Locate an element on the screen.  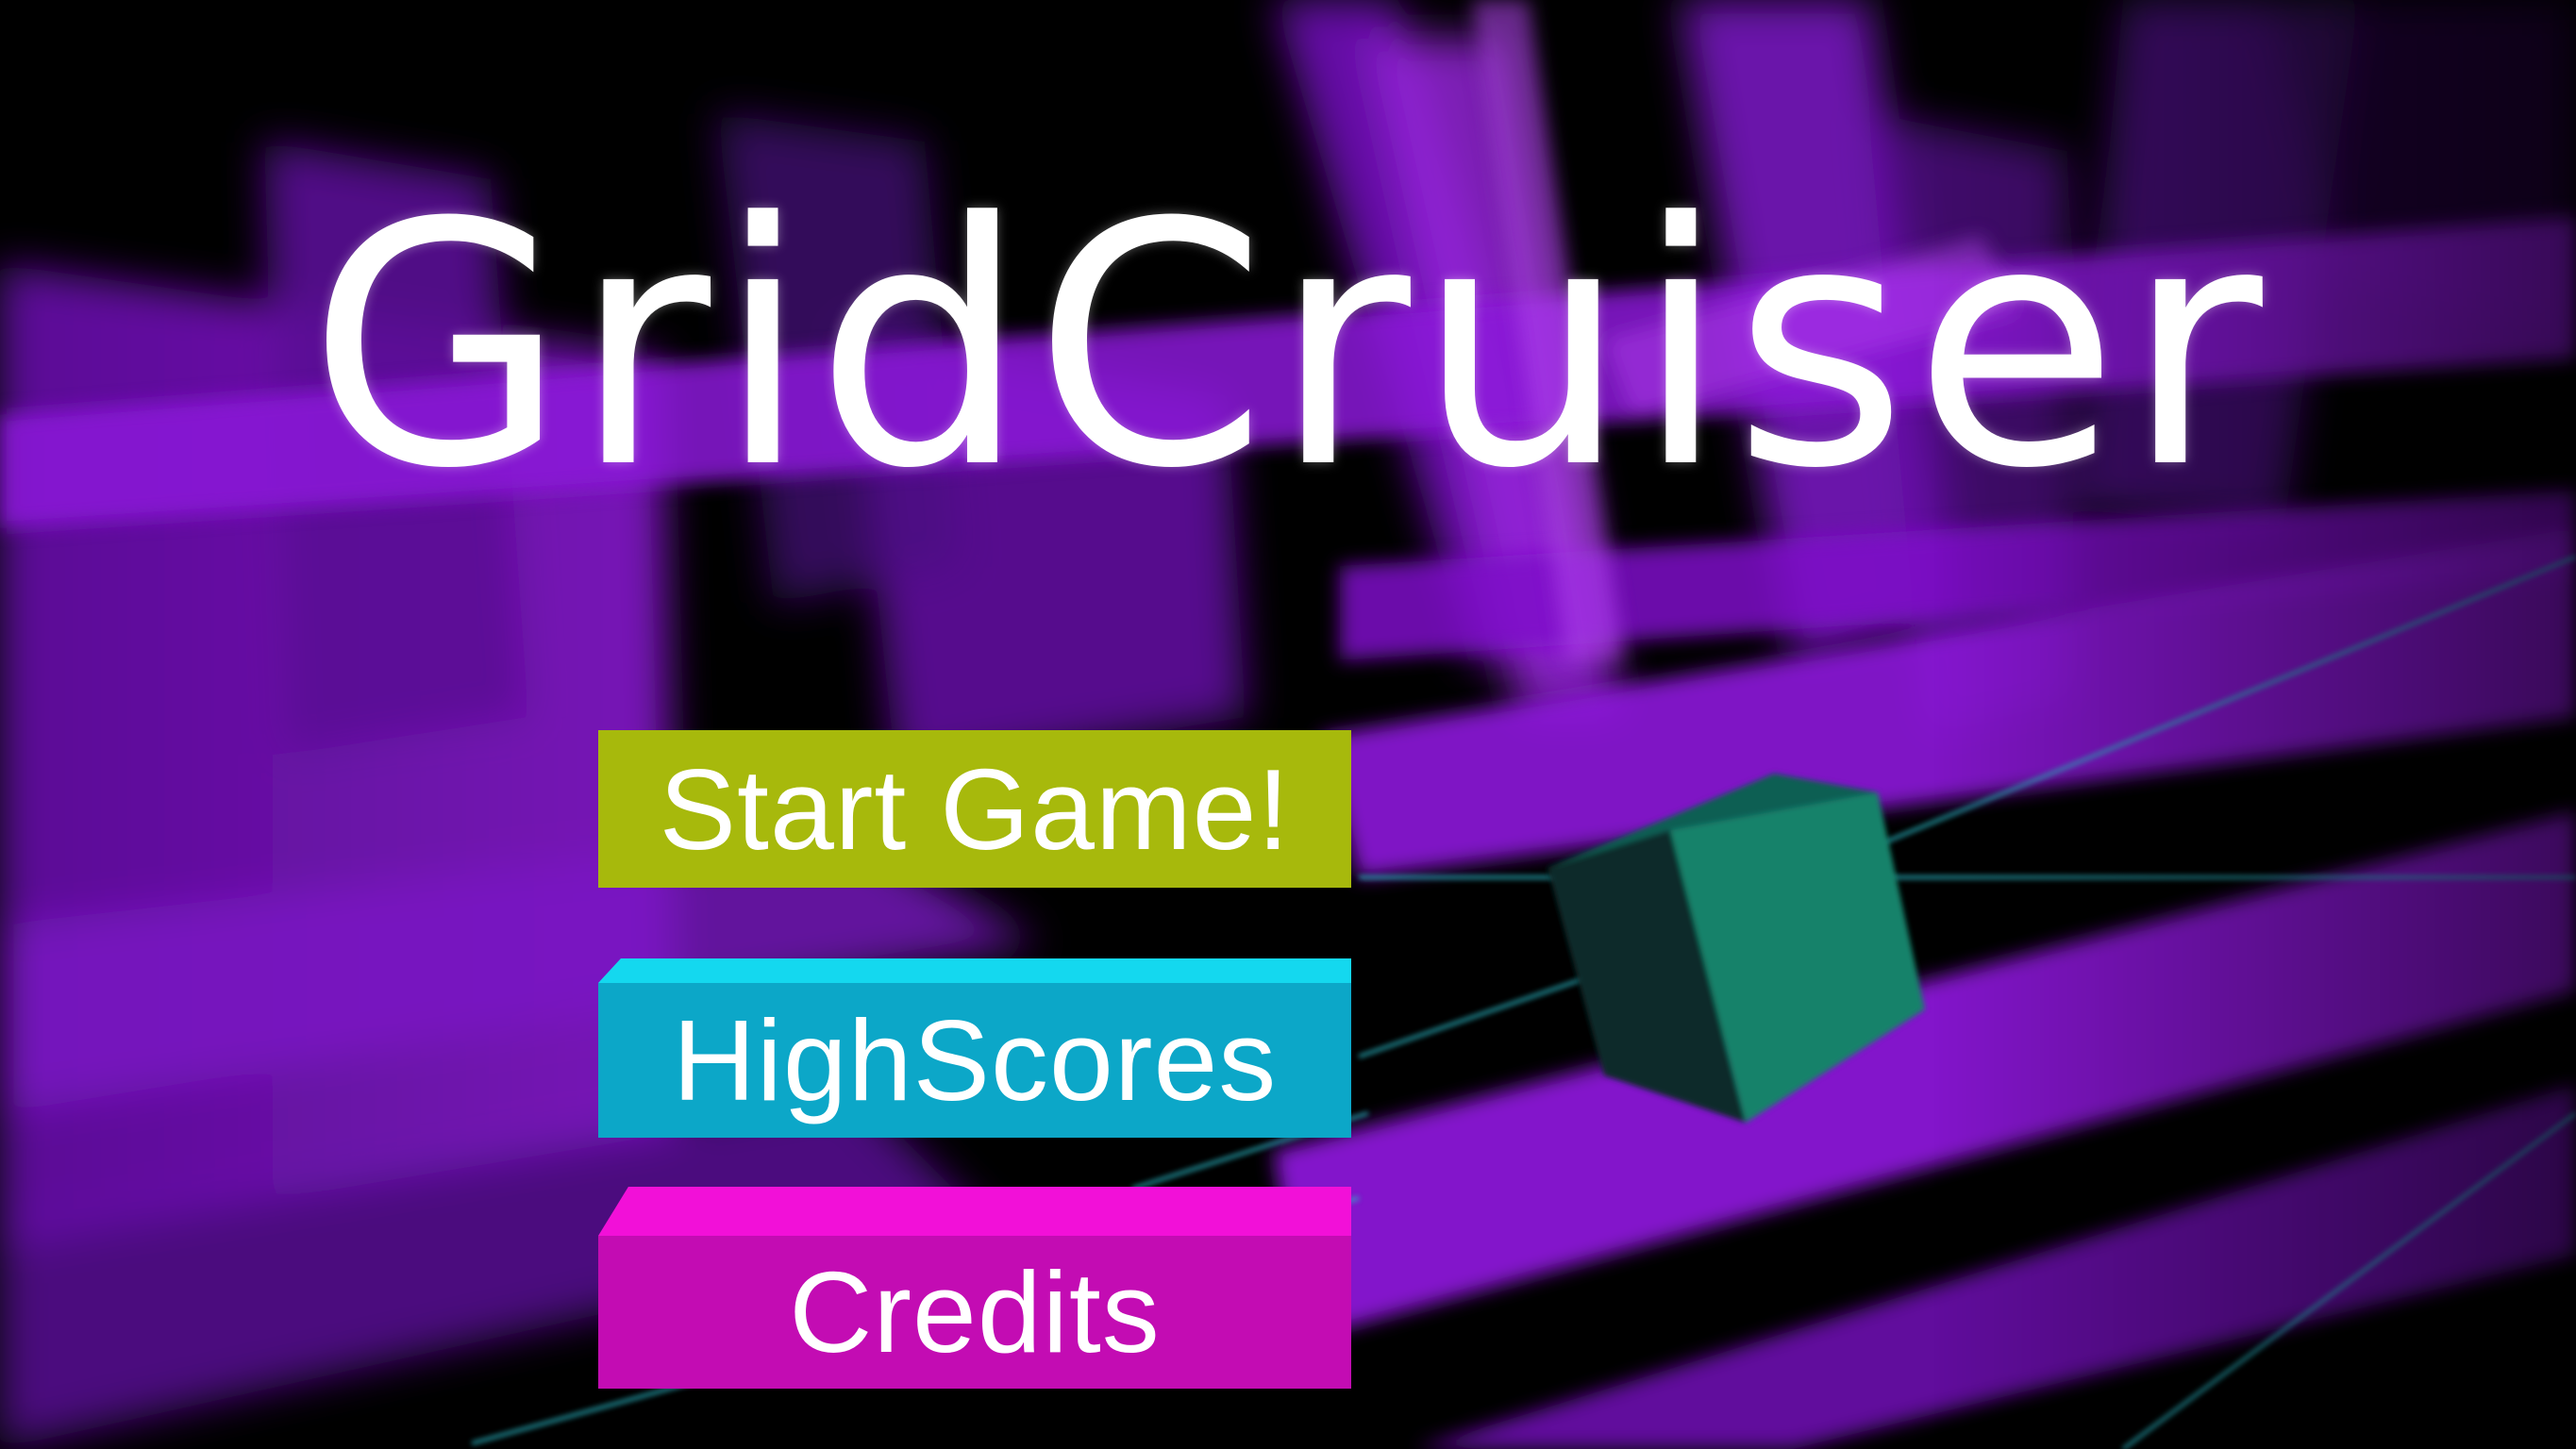
start-game-button: Start Game! is located at coordinates (974, 809).